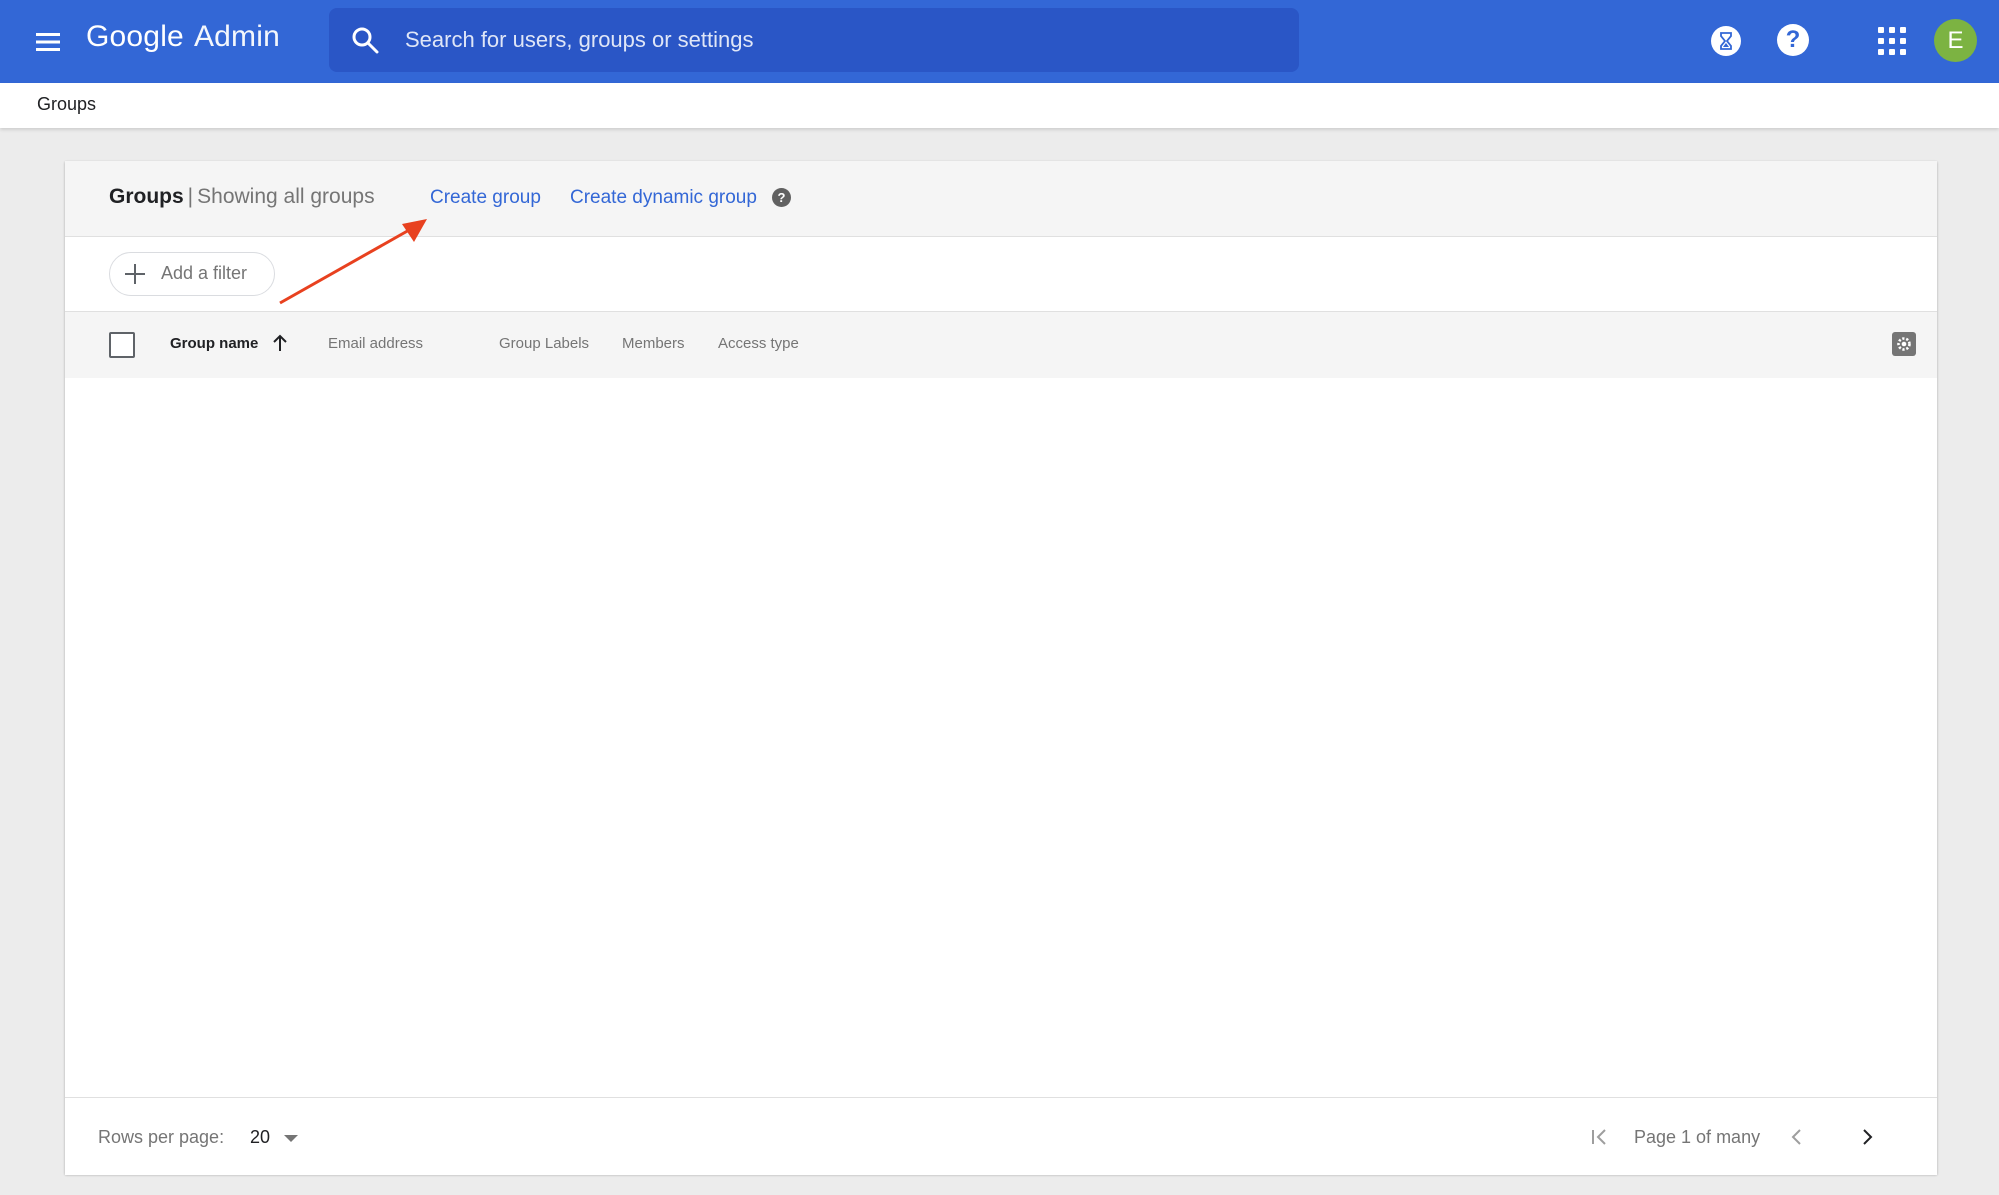  I want to click on apps-grid-icon, so click(1892, 41).